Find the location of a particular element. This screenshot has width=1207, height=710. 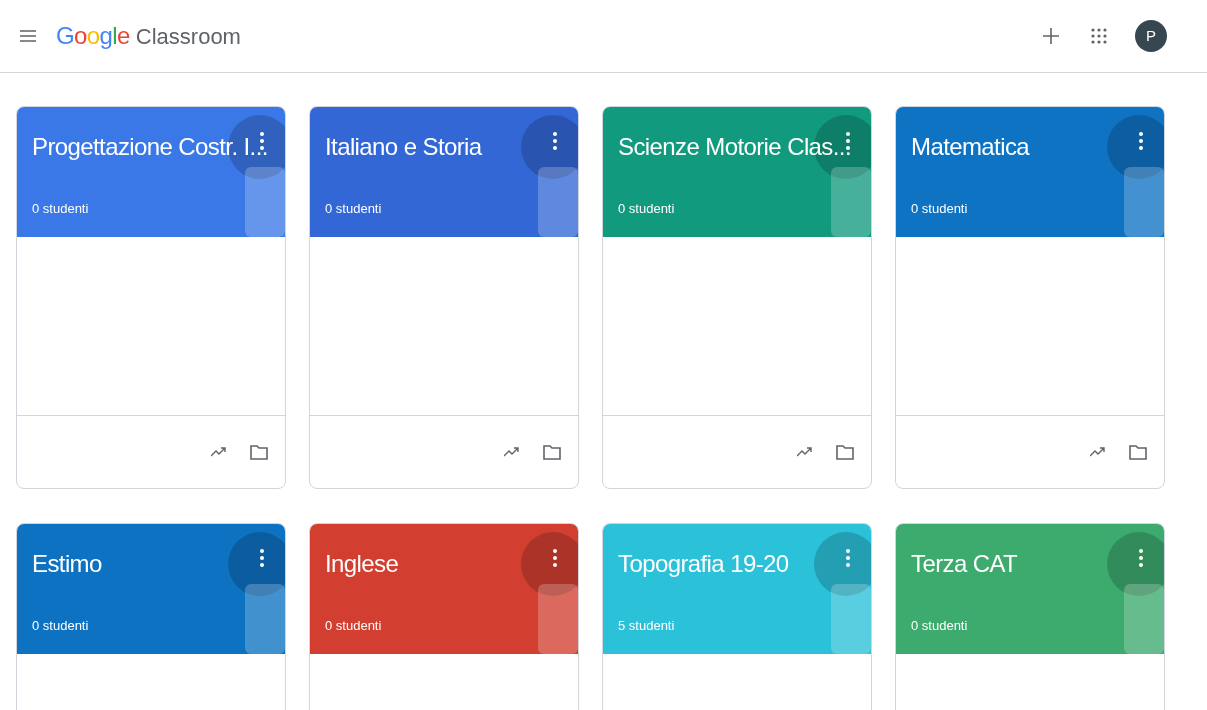

app-logo: Google Classroom is located at coordinates (148, 36).